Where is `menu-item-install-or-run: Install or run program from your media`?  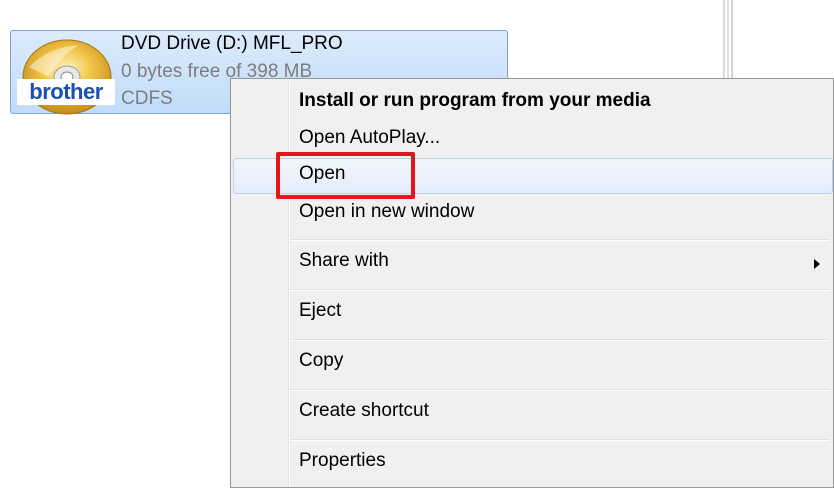
menu-item-install-or-run: Install or run program from your media is located at coordinates (533, 103).